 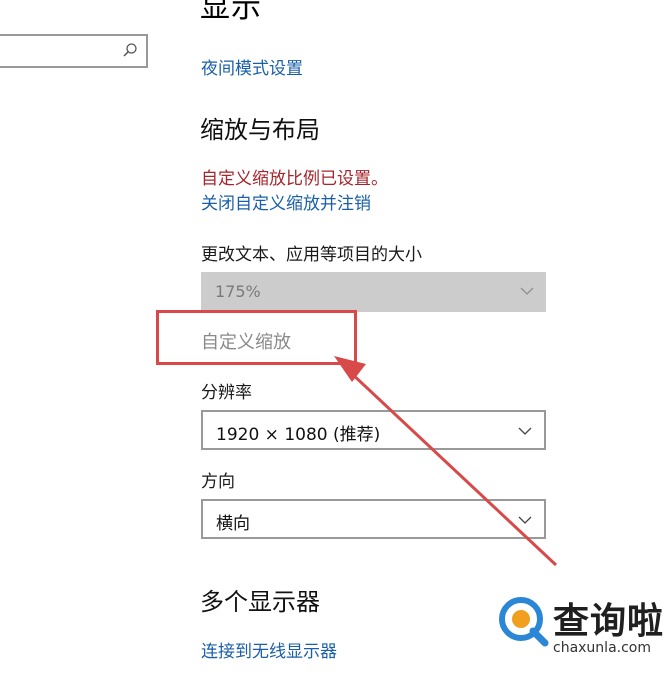 What do you see at coordinates (256, 337) in the screenshot?
I see `annotation-highlight-box` at bounding box center [256, 337].